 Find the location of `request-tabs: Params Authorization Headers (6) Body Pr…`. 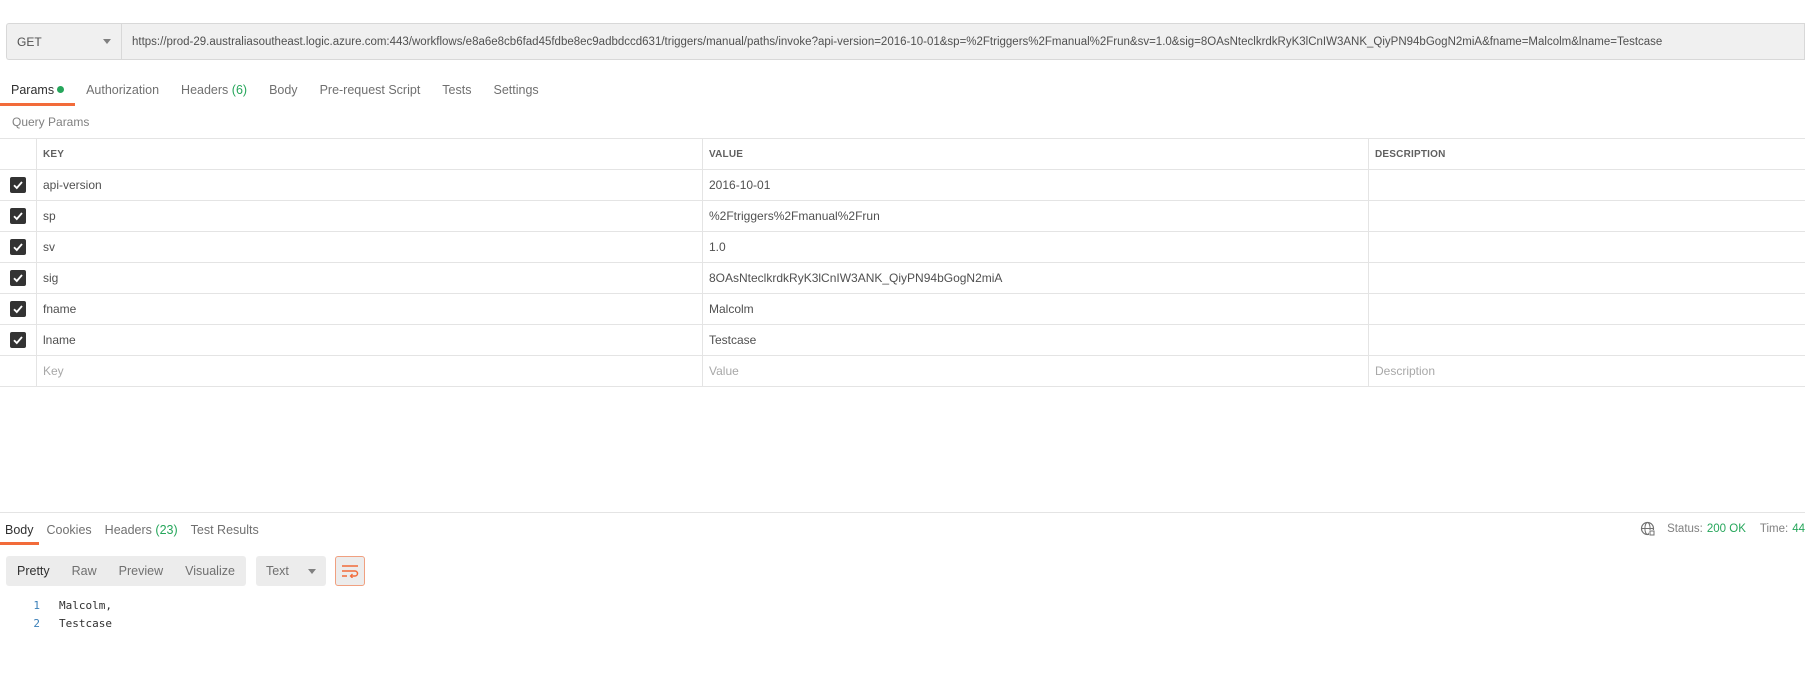

request-tabs: Params Authorization Headers (6) Body Pr… is located at coordinates (275, 92).